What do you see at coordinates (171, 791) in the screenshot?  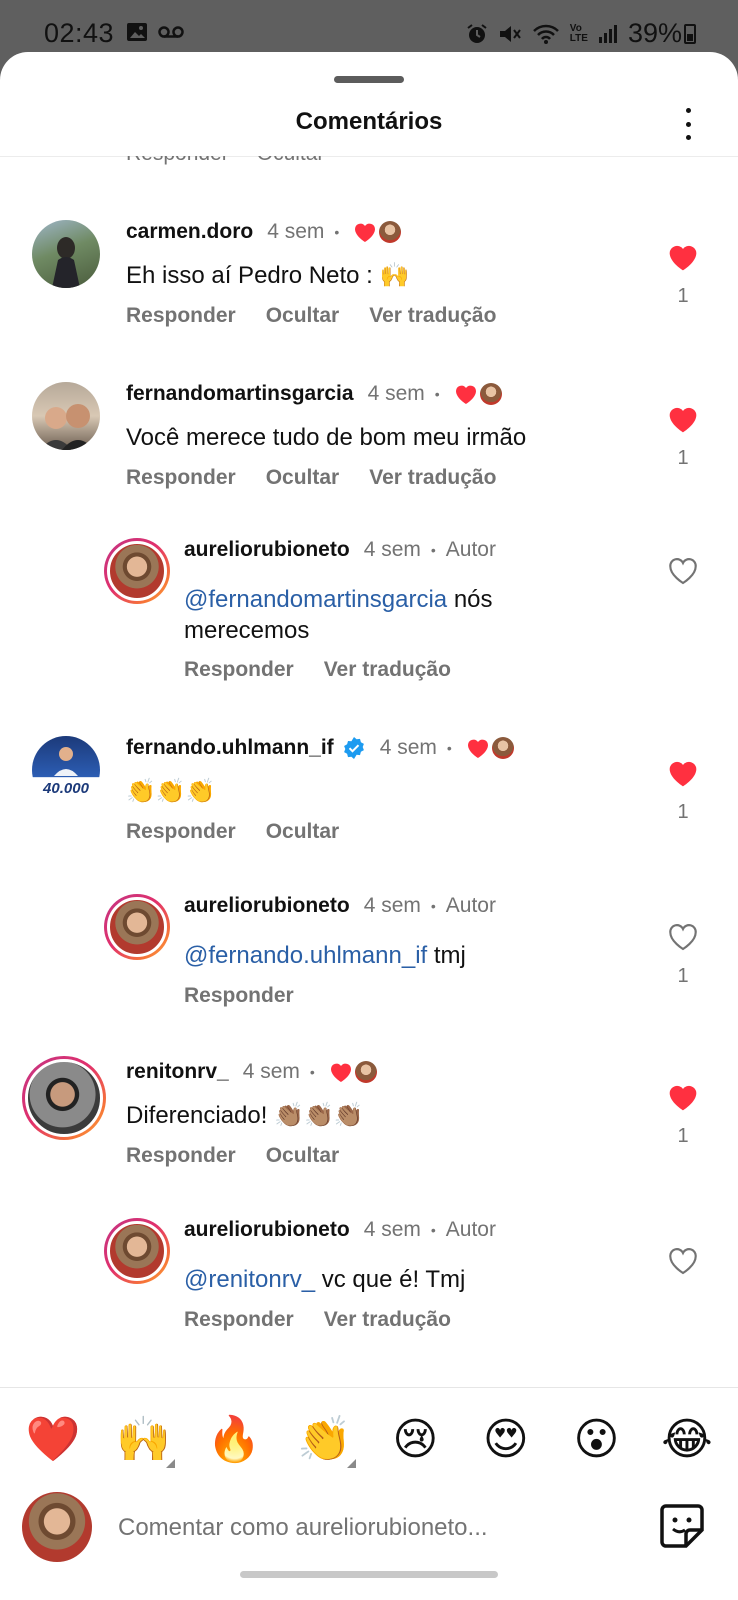 I see `comment-text: 👏👏👏` at bounding box center [171, 791].